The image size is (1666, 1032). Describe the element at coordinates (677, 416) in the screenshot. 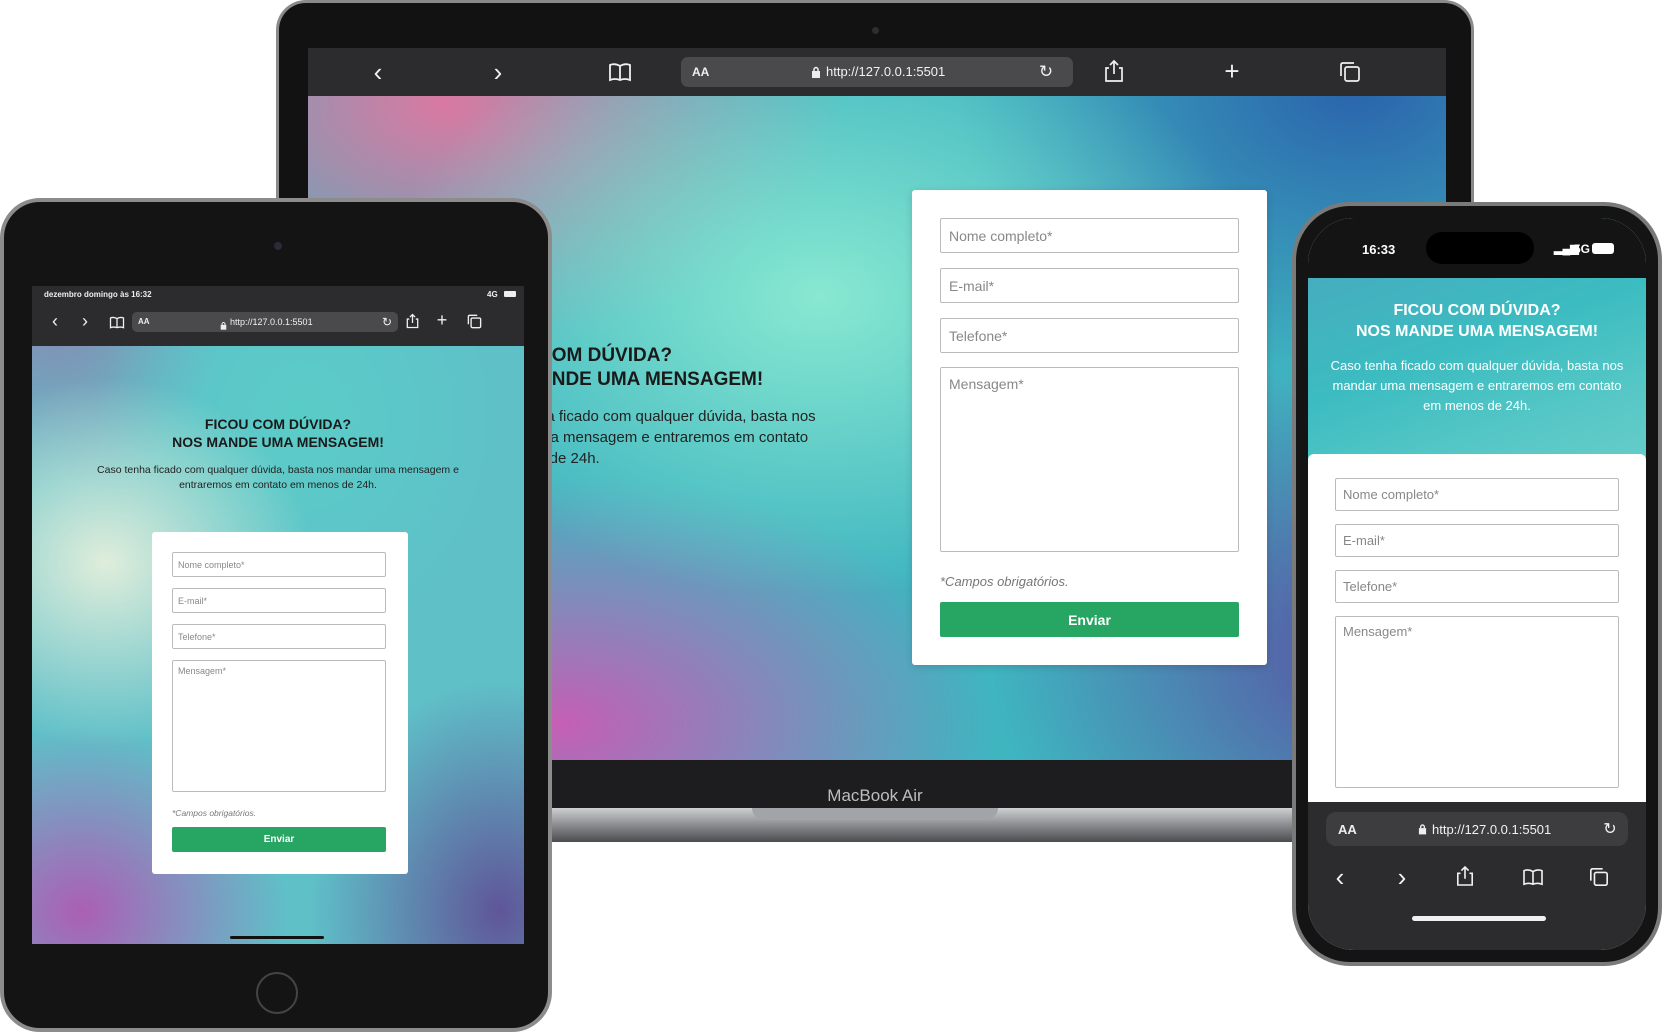

I see `laptop-desc-line1: na ficado com qualquer dúvida, basta nos` at that location.